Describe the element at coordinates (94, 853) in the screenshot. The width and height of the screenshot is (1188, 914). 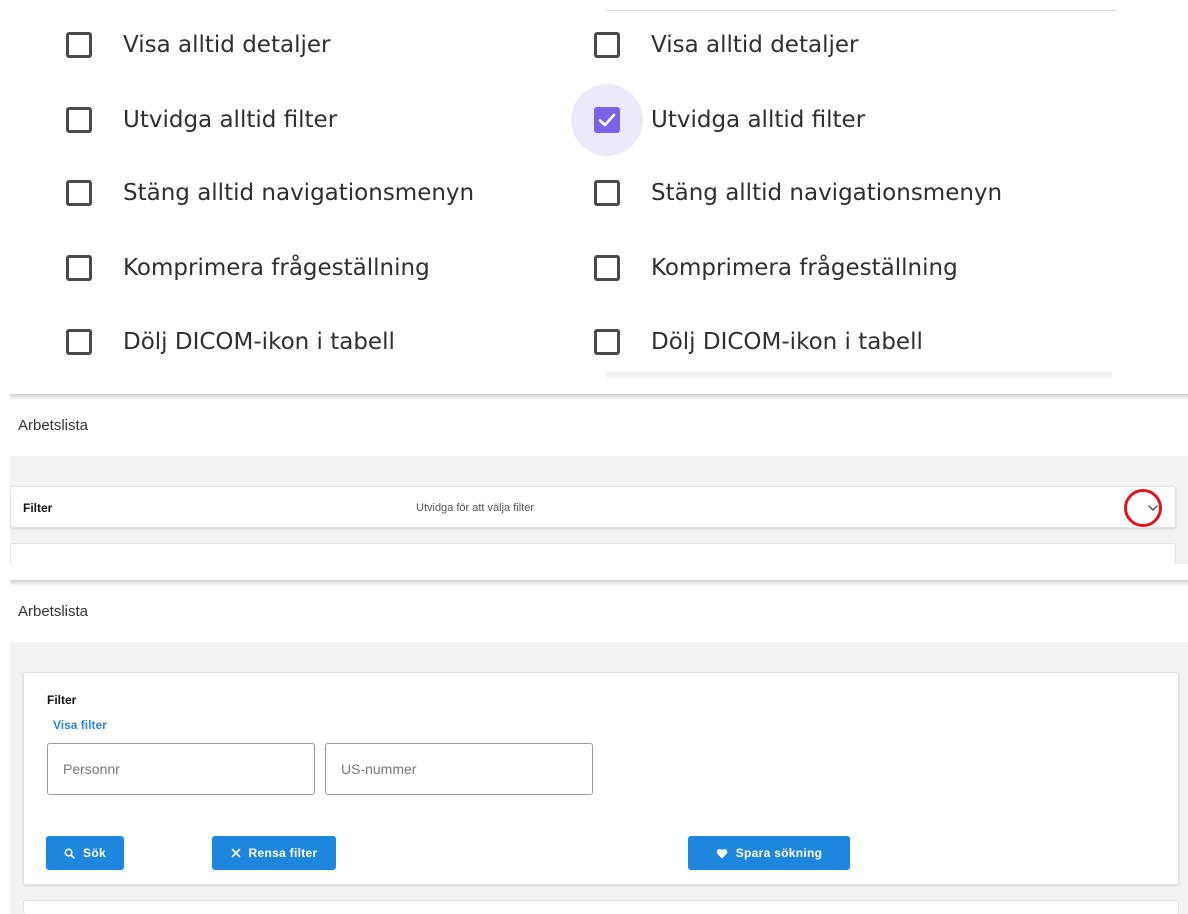
I see `search-button-label: Sök` at that location.